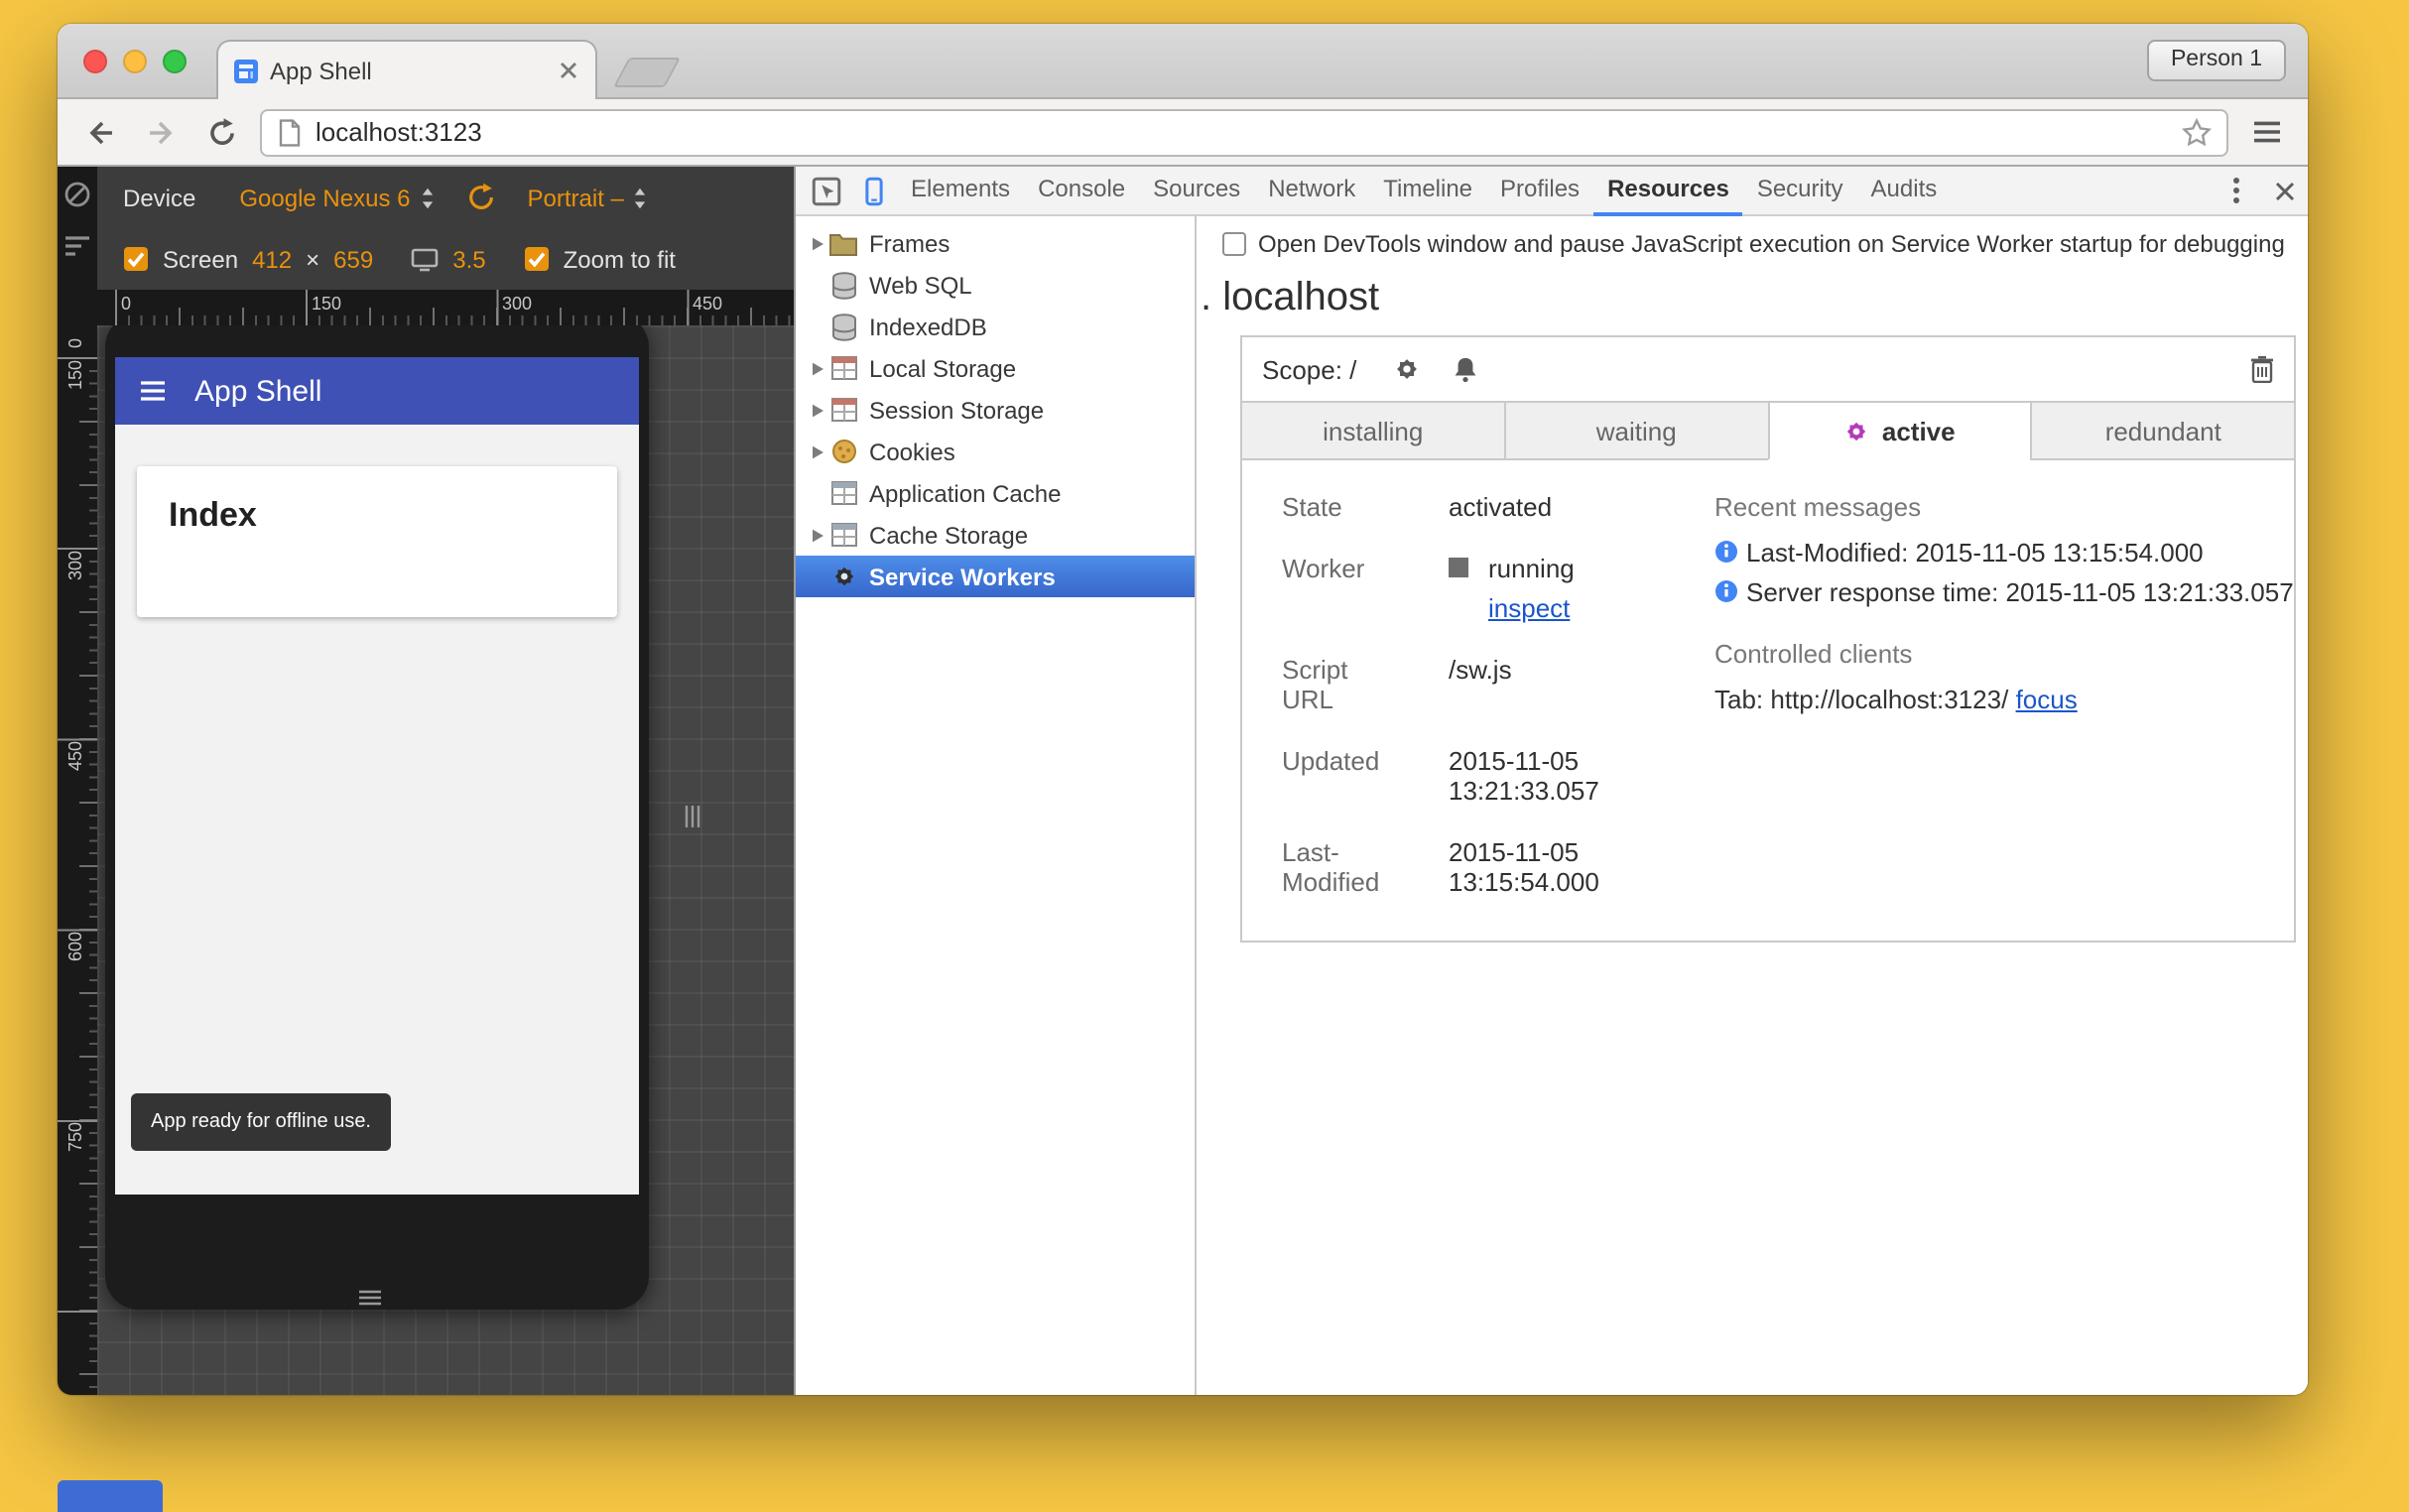 The width and height of the screenshot is (2409, 1512). I want to click on sw-update-gear-icon, so click(1406, 369).